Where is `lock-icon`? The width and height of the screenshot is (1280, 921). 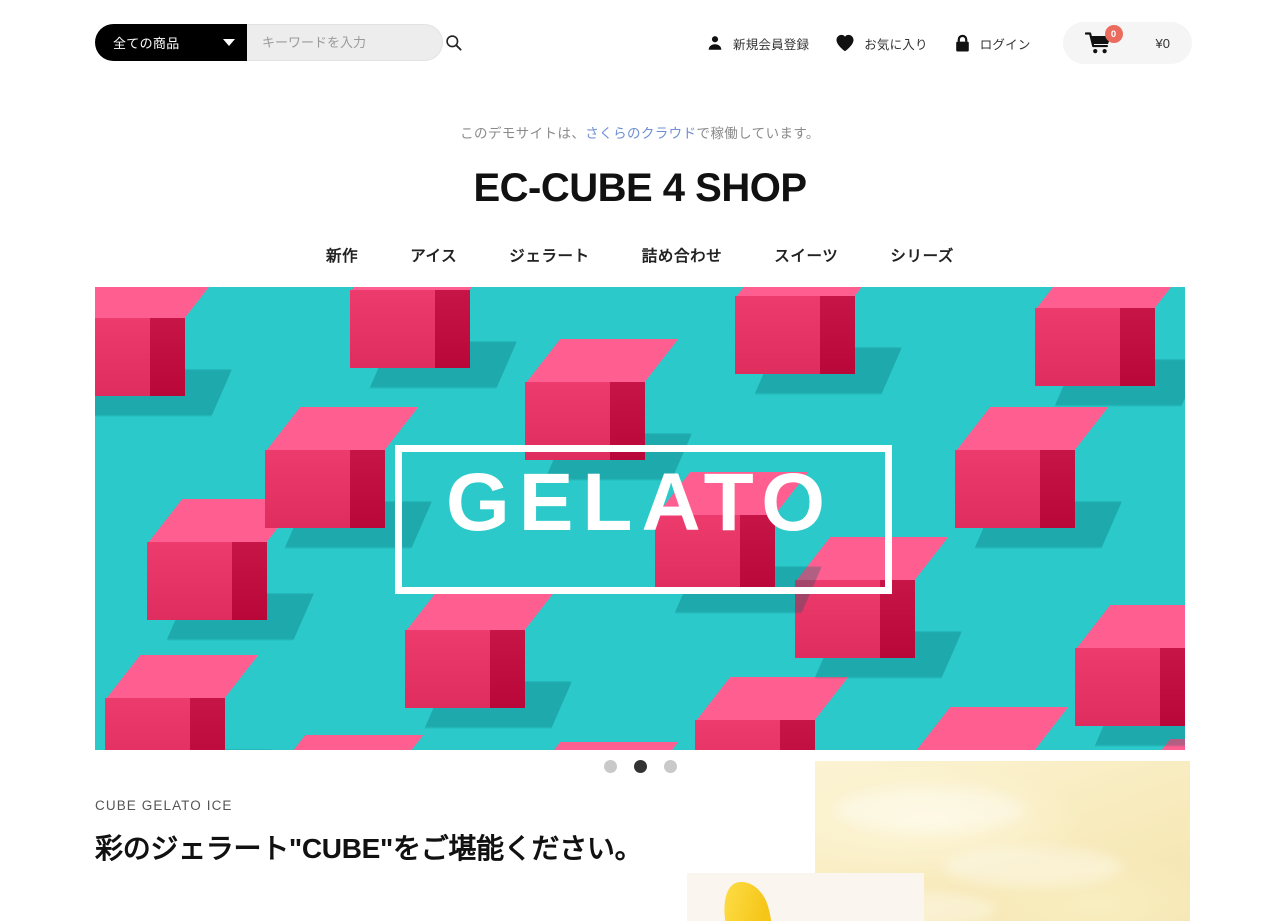
lock-icon is located at coordinates (962, 42).